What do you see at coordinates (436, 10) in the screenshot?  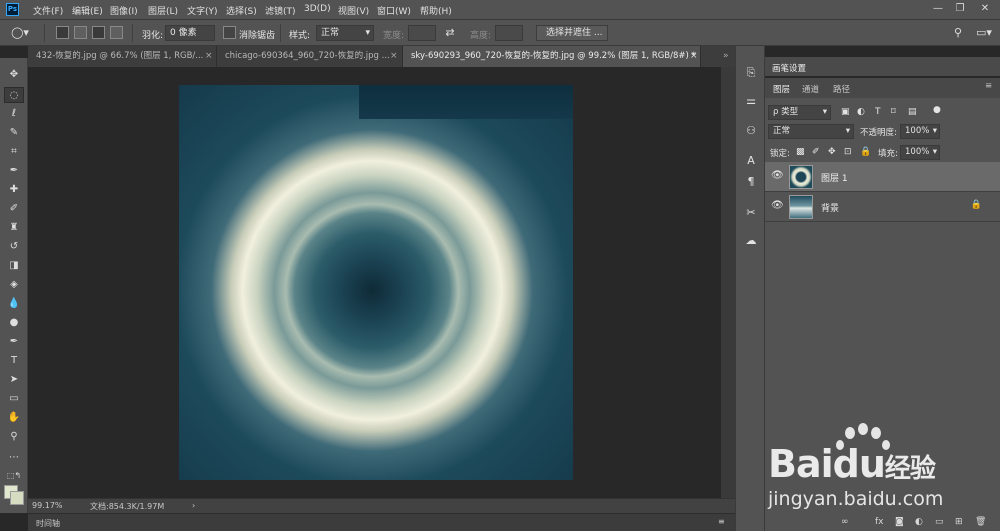 I see `menu-help: 帮助(H)` at bounding box center [436, 10].